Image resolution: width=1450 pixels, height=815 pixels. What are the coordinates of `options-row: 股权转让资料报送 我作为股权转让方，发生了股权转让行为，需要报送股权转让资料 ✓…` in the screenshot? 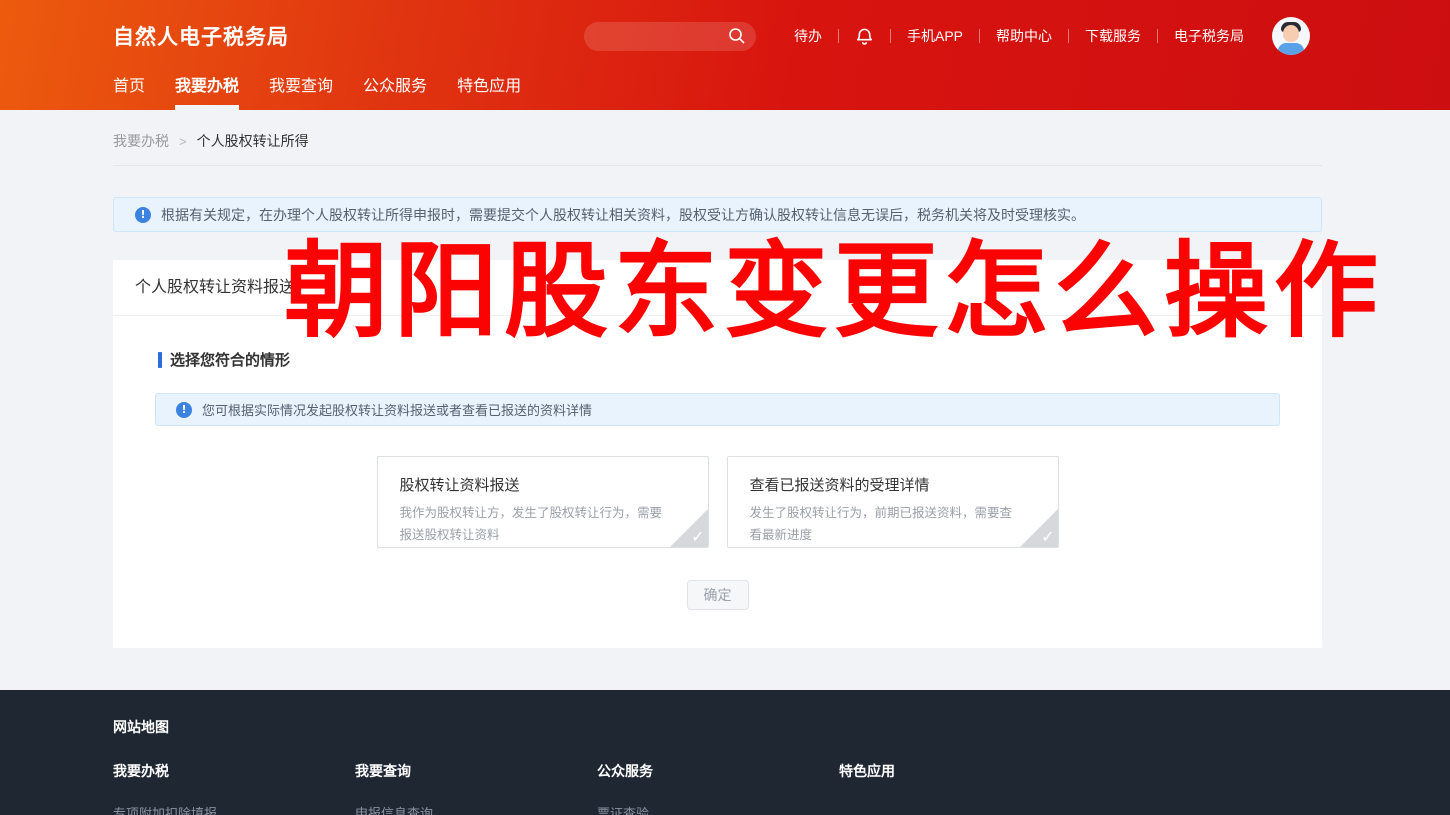 It's located at (717, 502).